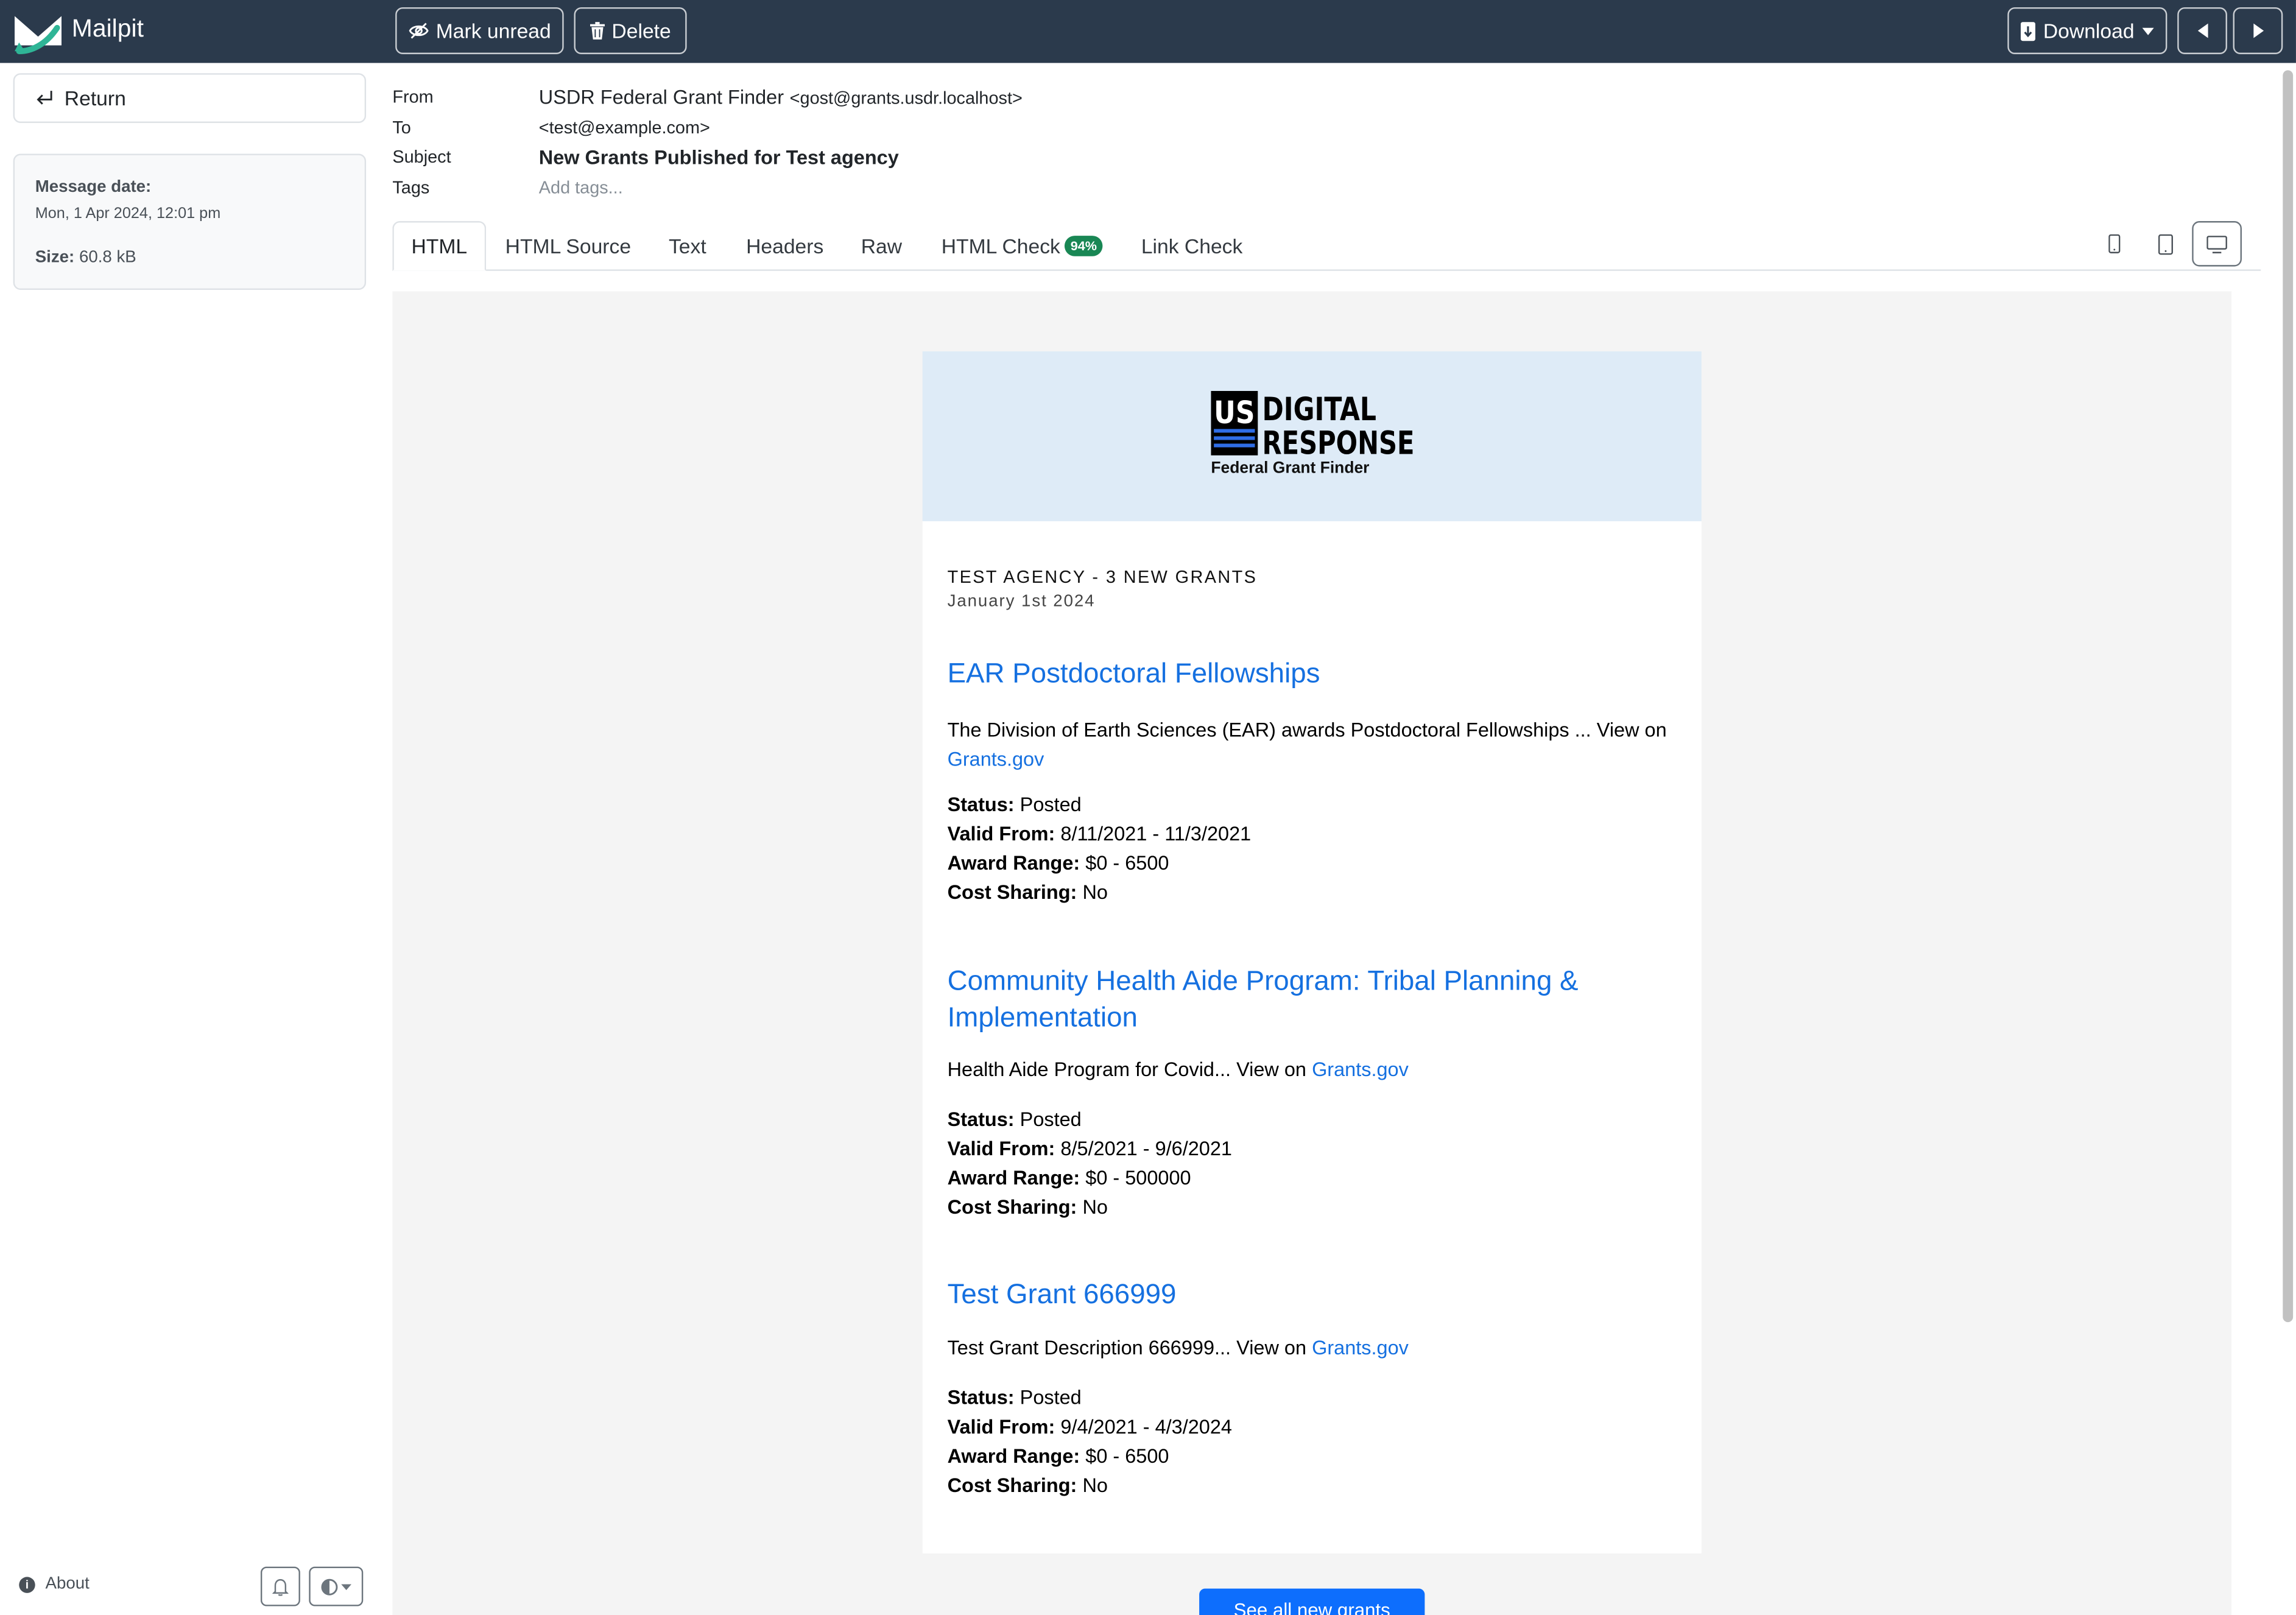 This screenshot has height=1615, width=2296. What do you see at coordinates (1102, 577) in the screenshot?
I see `email-title: TEST AGENCY - 3 NEW GRANTS` at bounding box center [1102, 577].